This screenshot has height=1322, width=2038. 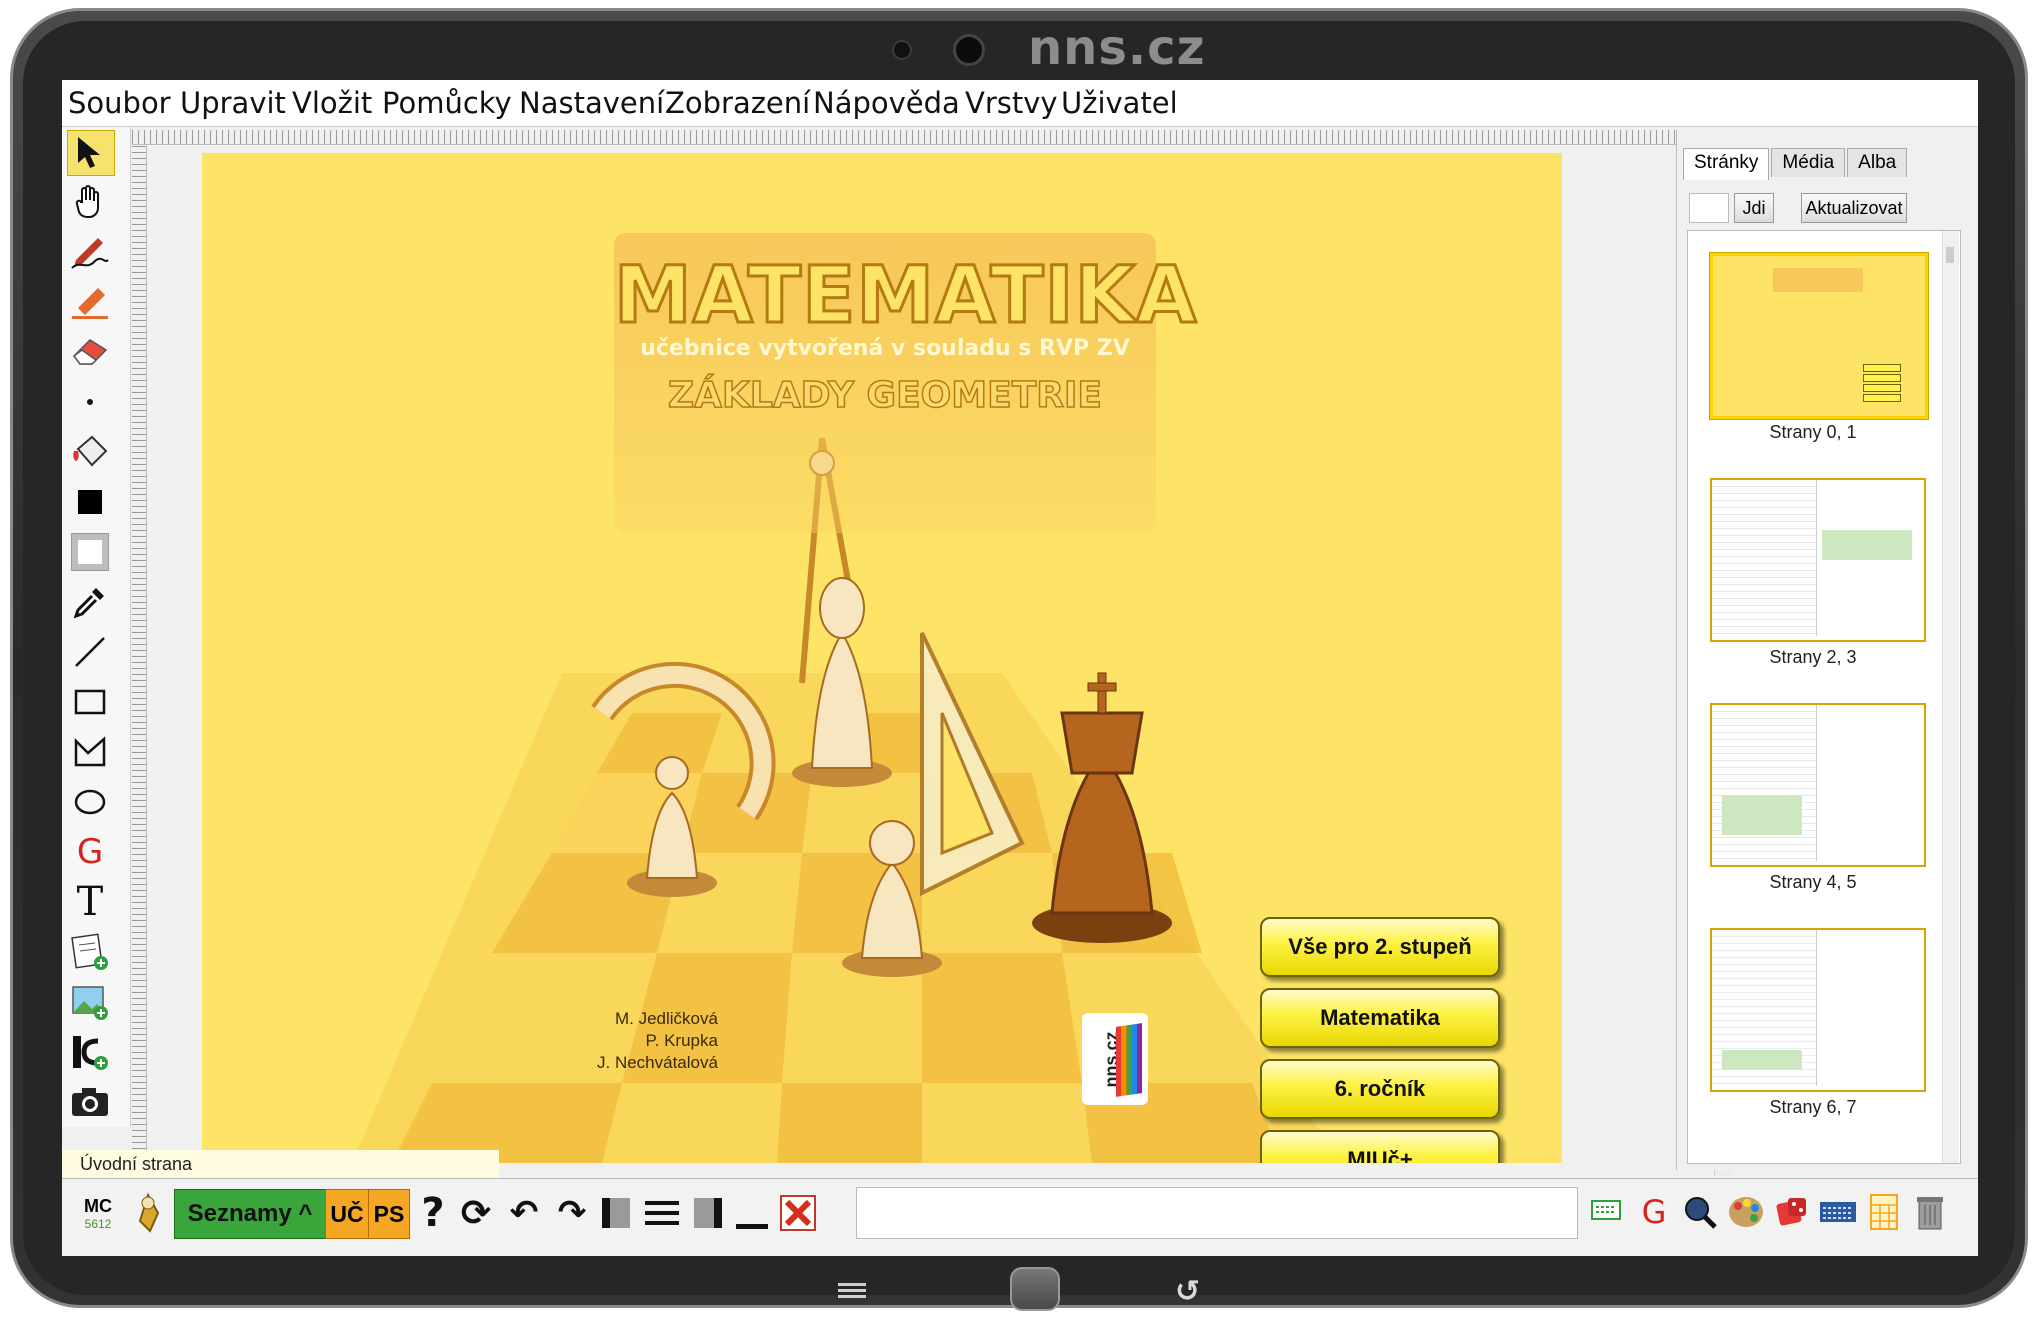 I want to click on cover-topic: ZÁKLADY GEOMETRIE, so click(x=884, y=395).